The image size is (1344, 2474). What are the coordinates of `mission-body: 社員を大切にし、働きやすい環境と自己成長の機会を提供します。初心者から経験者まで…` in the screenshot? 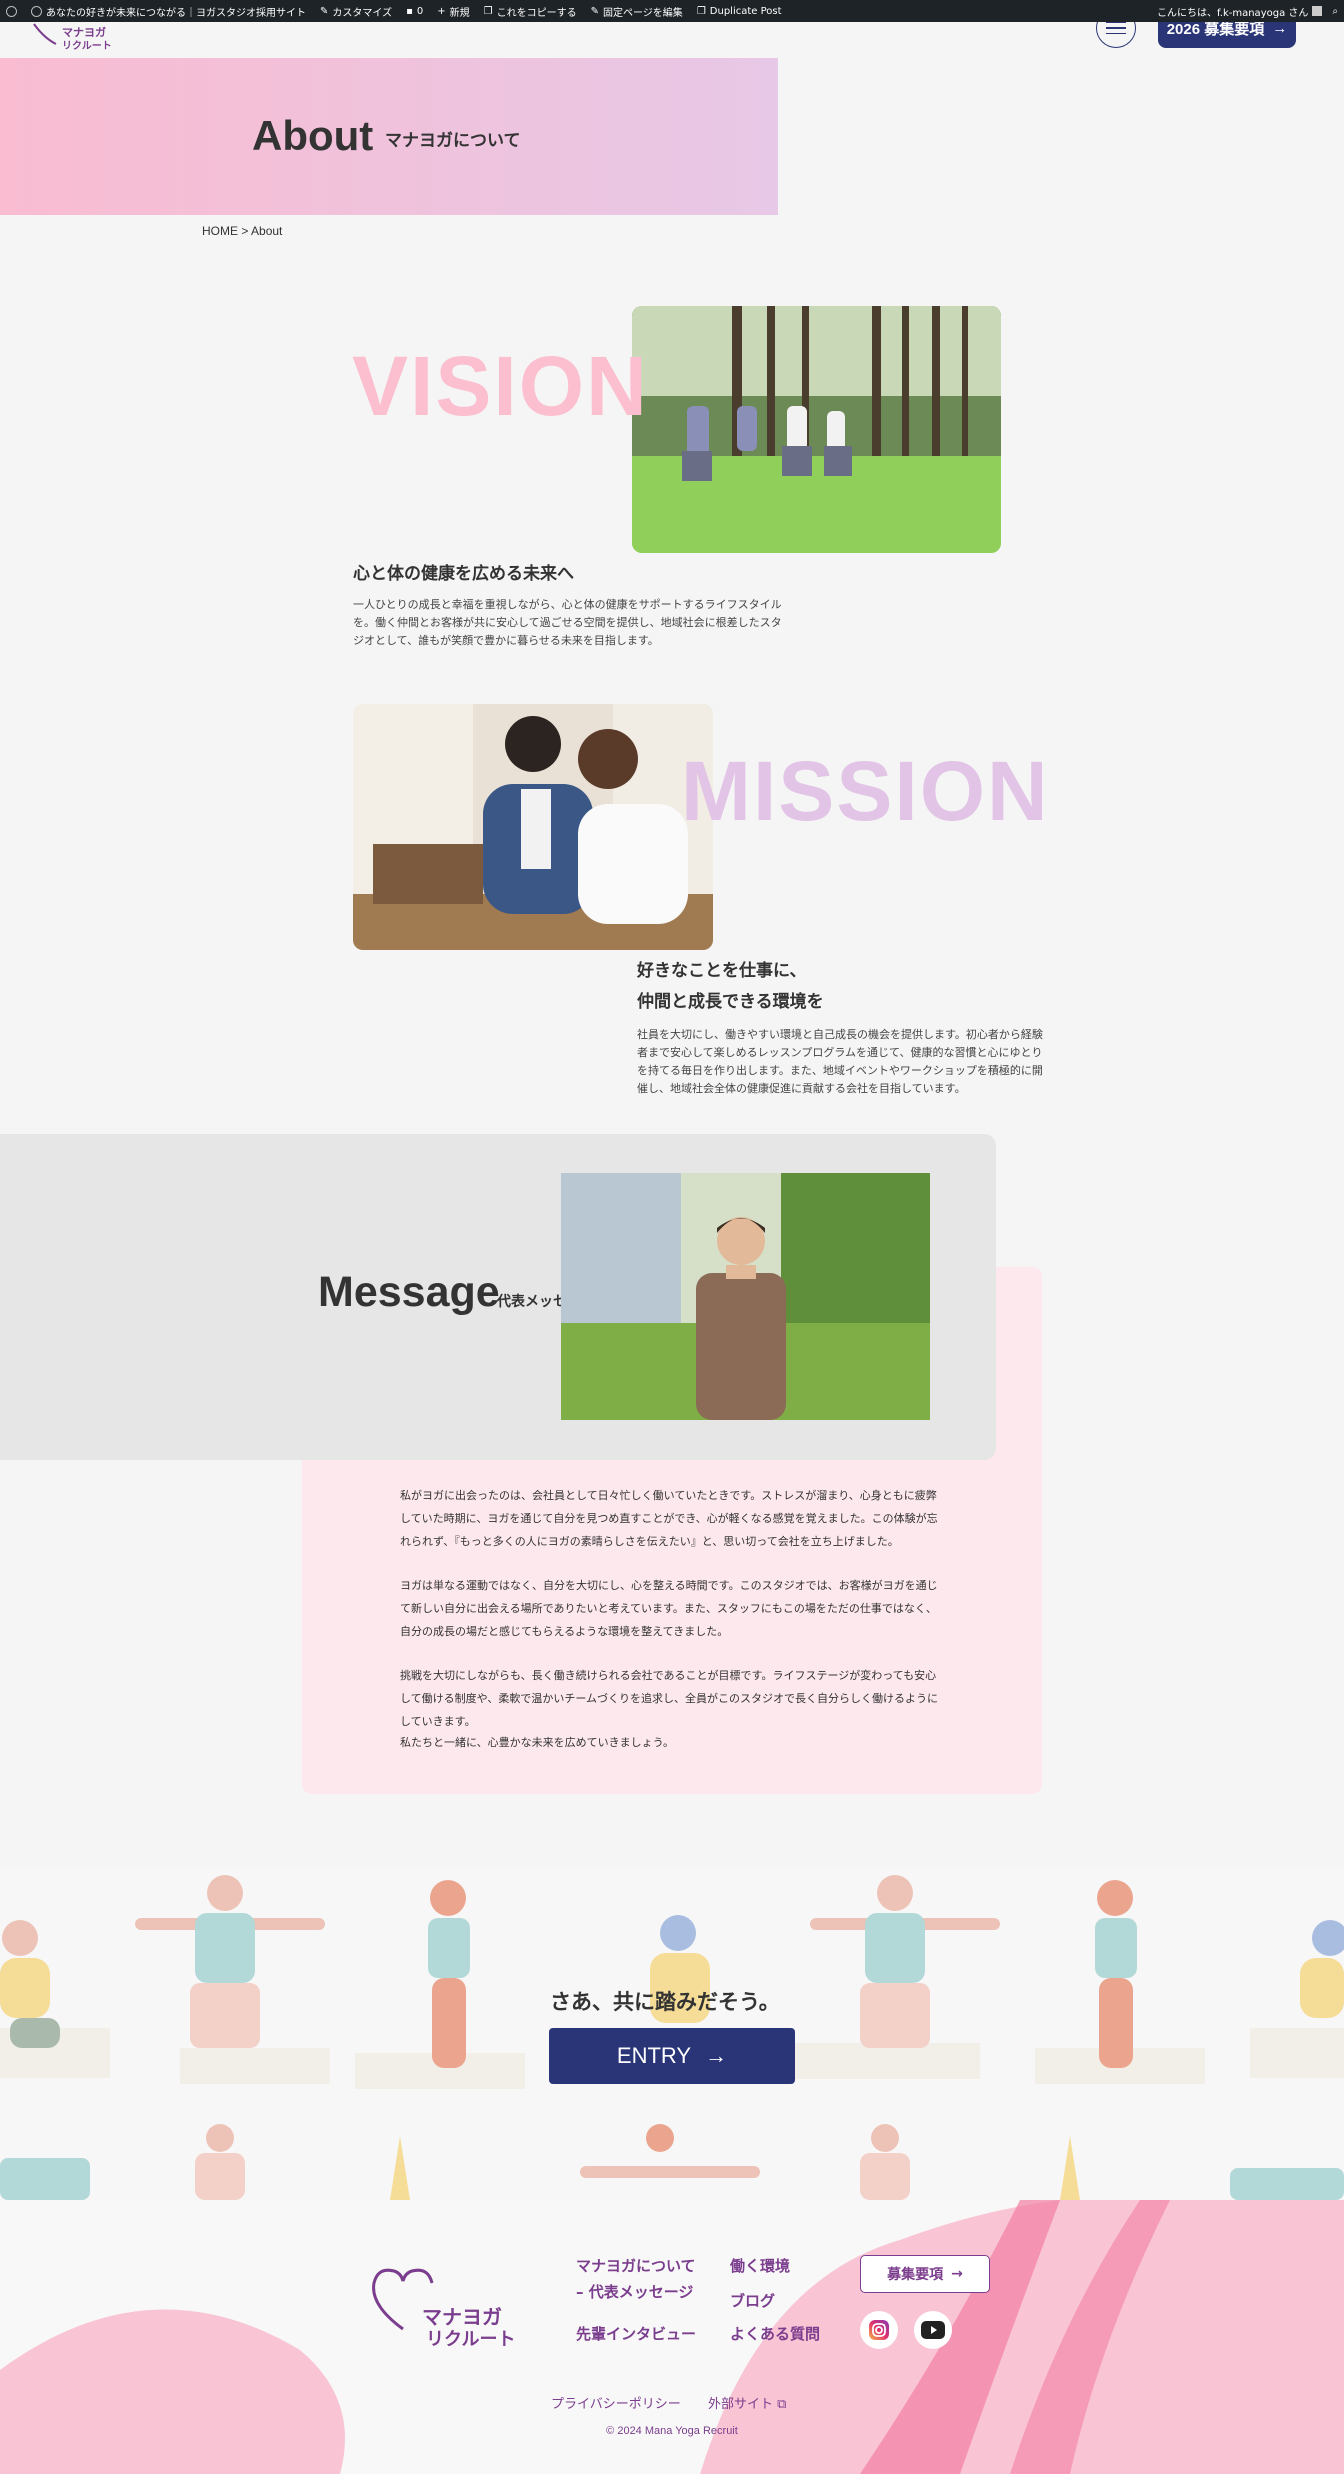 It's located at (840, 1062).